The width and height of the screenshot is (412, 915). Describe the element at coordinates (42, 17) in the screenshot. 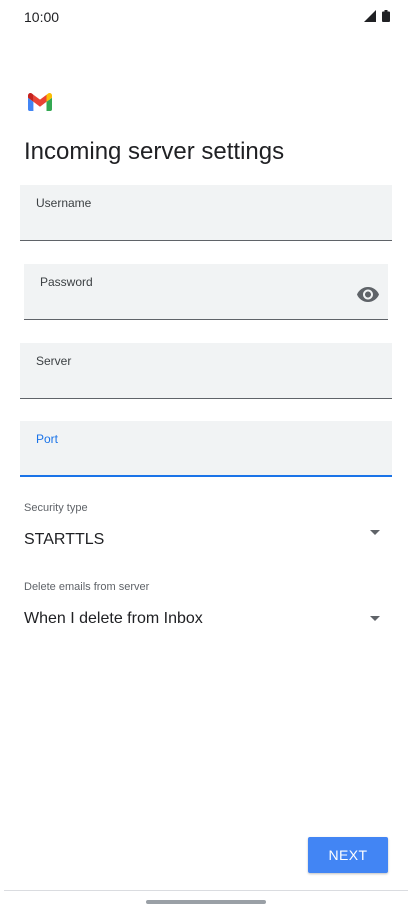

I see `status-time: 10:00` at that location.